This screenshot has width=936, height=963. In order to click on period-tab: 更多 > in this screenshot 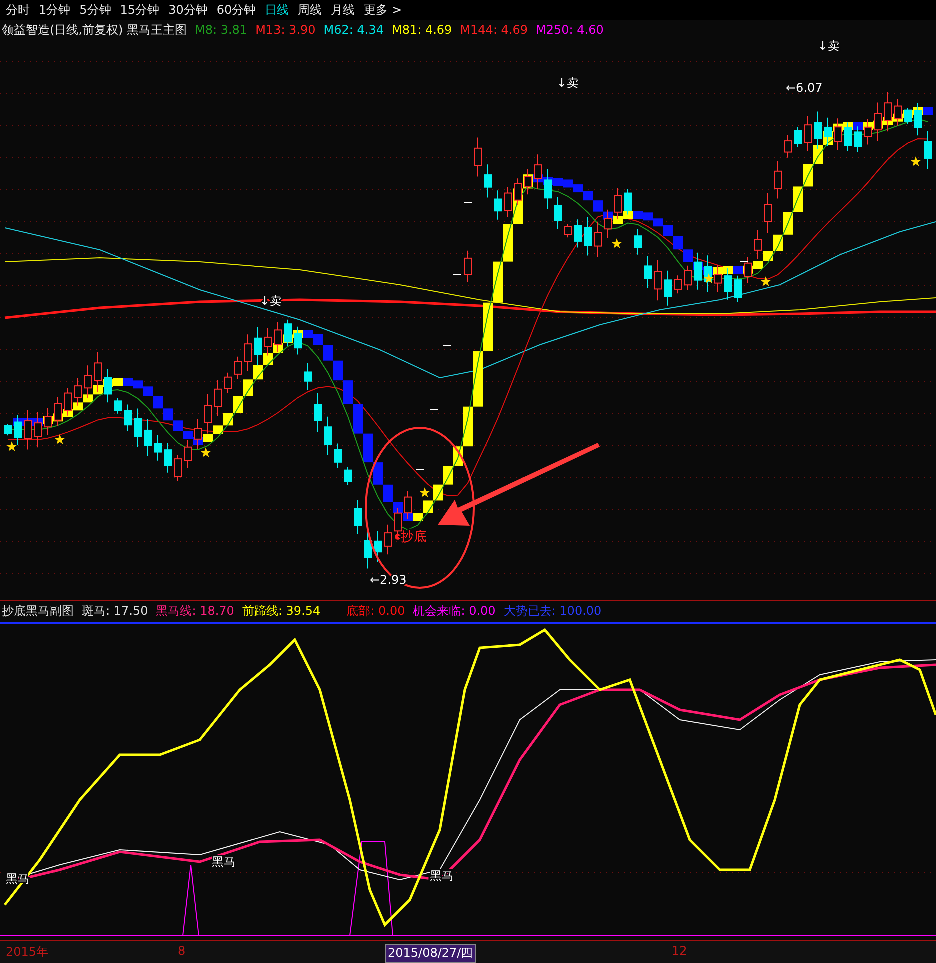, I will do `click(383, 10)`.